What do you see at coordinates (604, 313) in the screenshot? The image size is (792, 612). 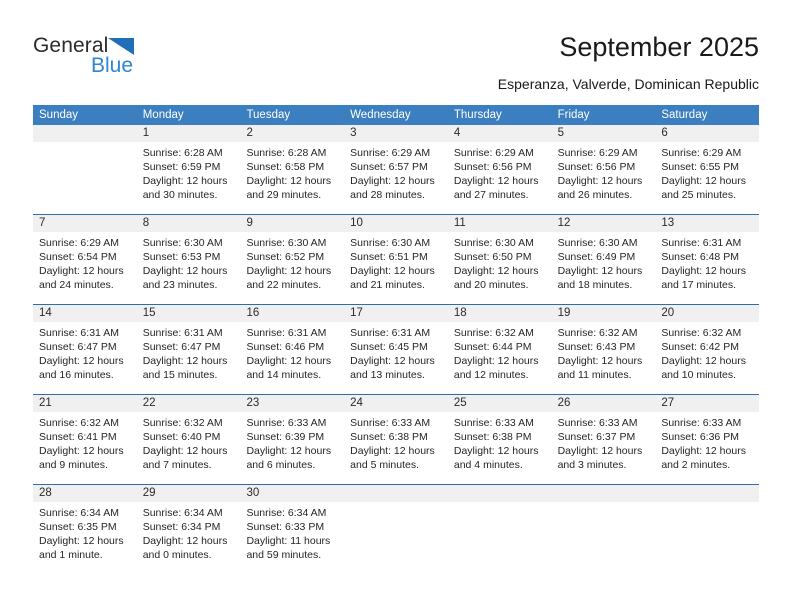 I see `day-number-19: 19` at bounding box center [604, 313].